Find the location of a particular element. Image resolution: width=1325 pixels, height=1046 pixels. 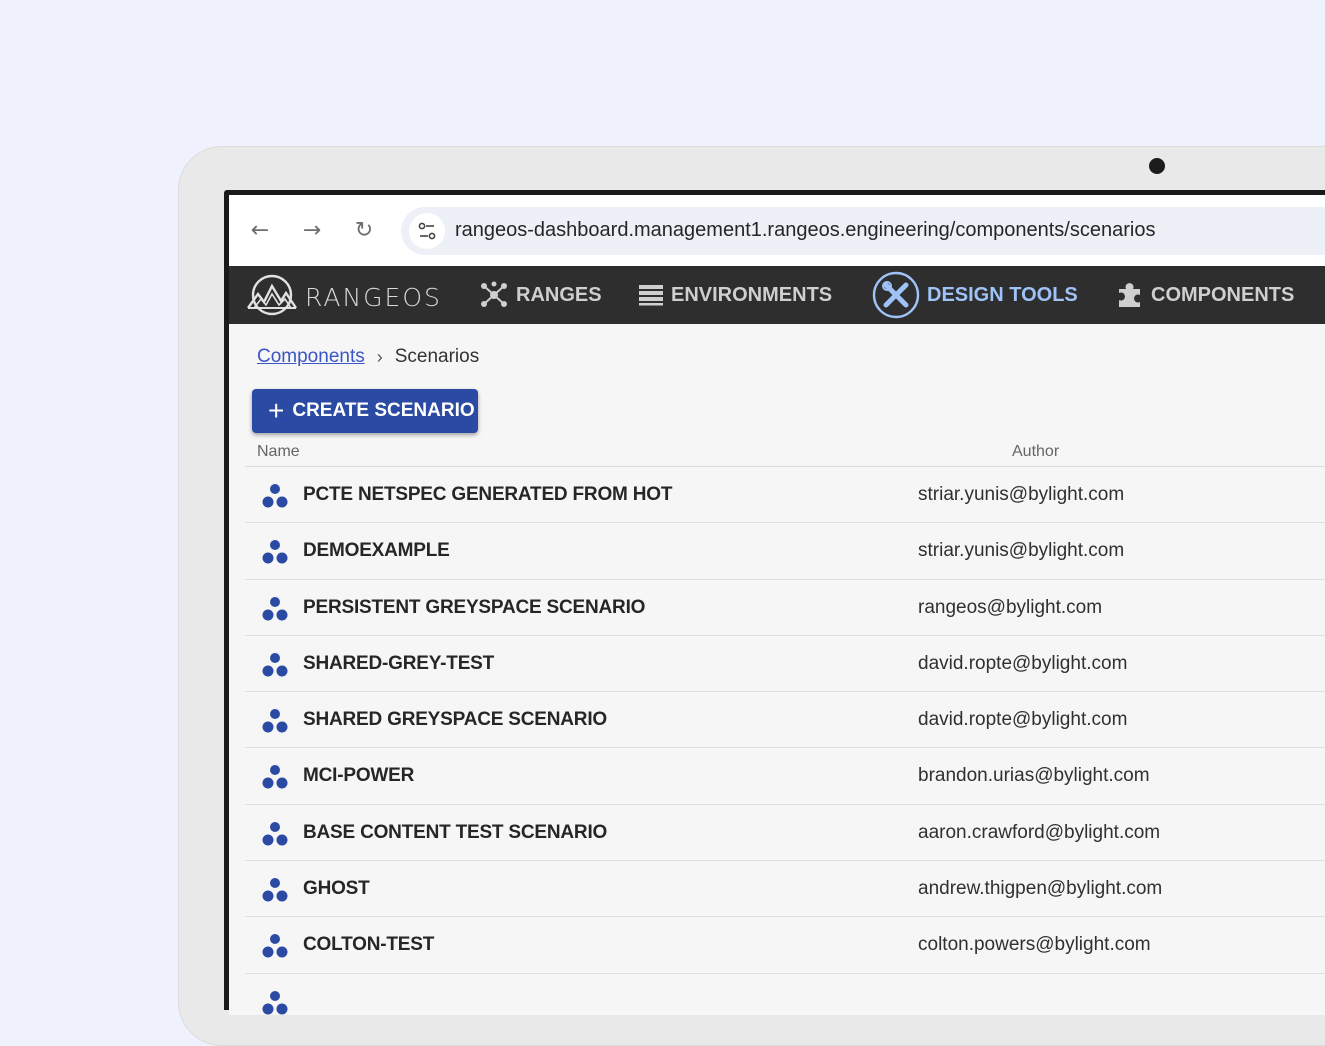

ranges-icon is located at coordinates (494, 294).